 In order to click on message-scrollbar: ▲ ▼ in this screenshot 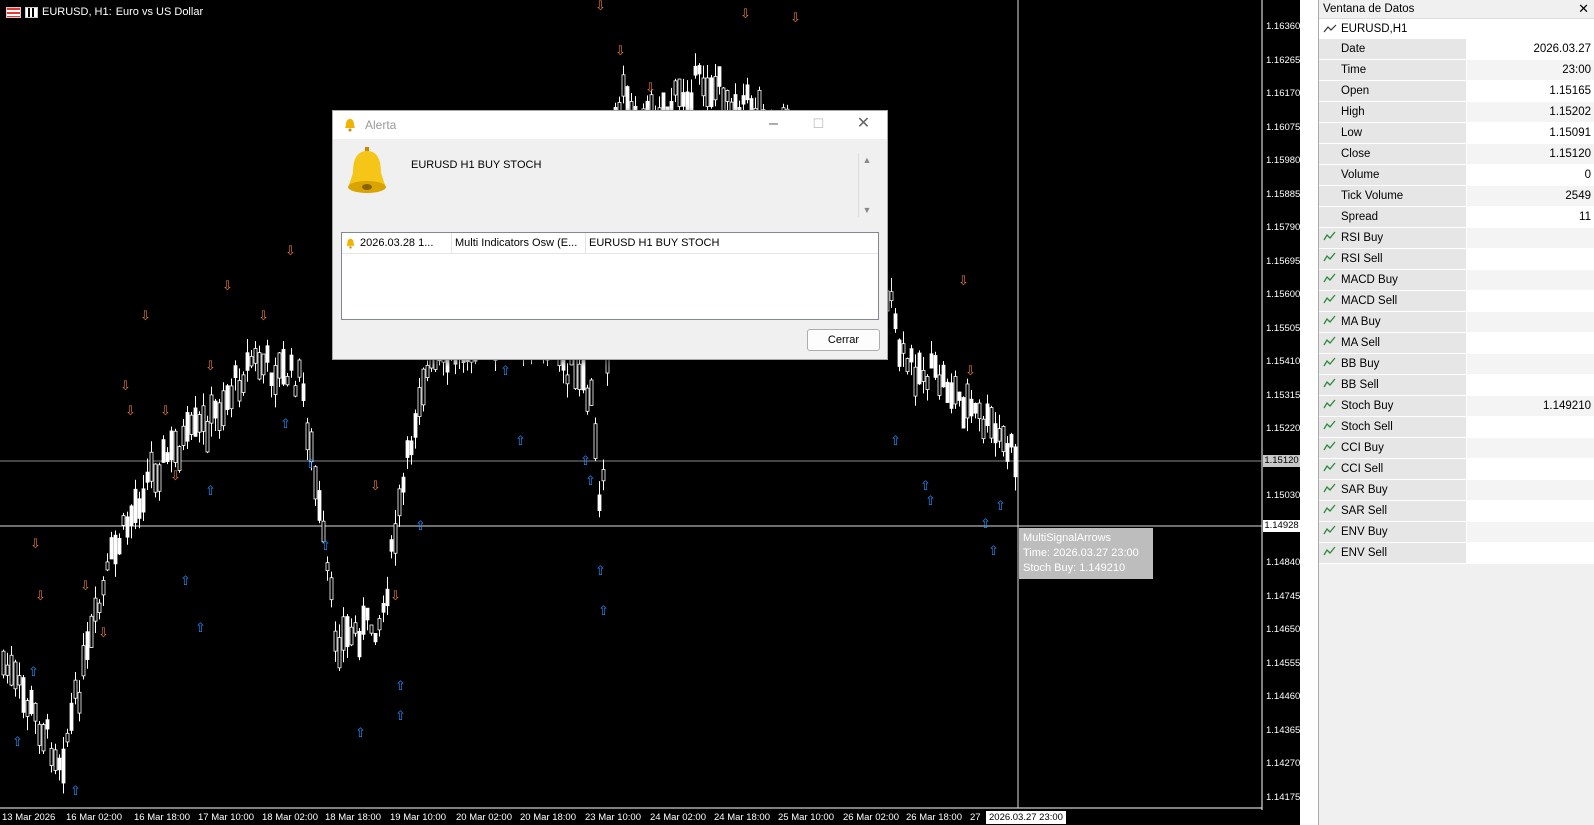, I will do `click(866, 185)`.